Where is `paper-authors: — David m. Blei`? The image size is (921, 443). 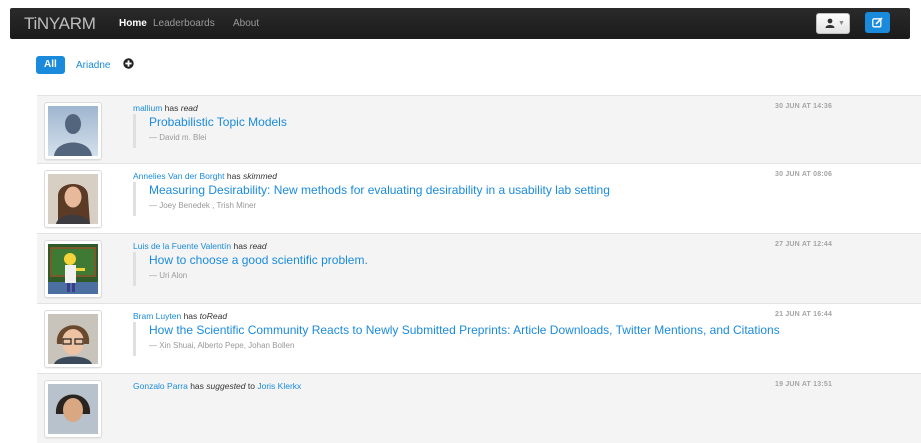
paper-authors: — David m. Blei is located at coordinates (178, 137).